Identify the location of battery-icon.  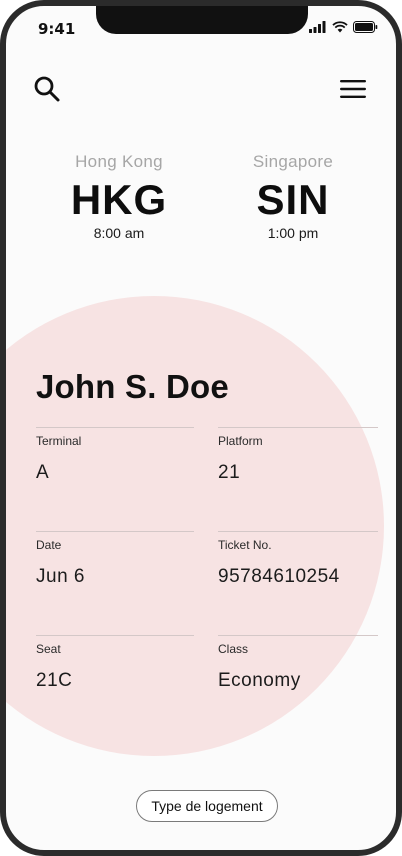
(365, 27).